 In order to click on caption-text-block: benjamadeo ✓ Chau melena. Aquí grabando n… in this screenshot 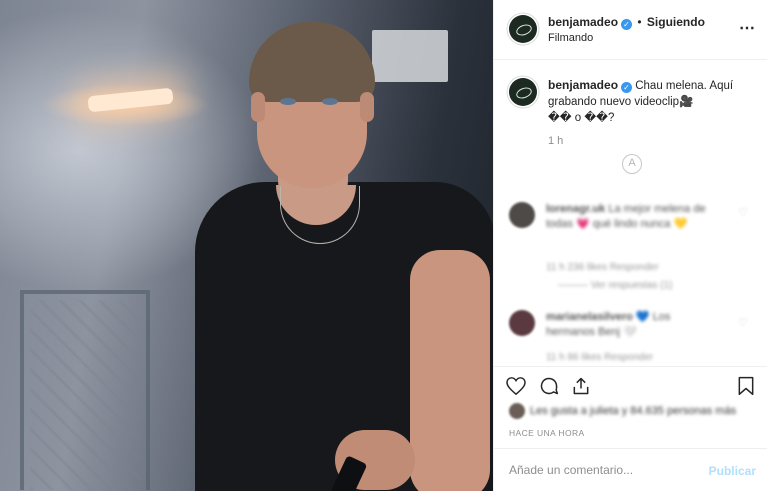, I will do `click(650, 101)`.